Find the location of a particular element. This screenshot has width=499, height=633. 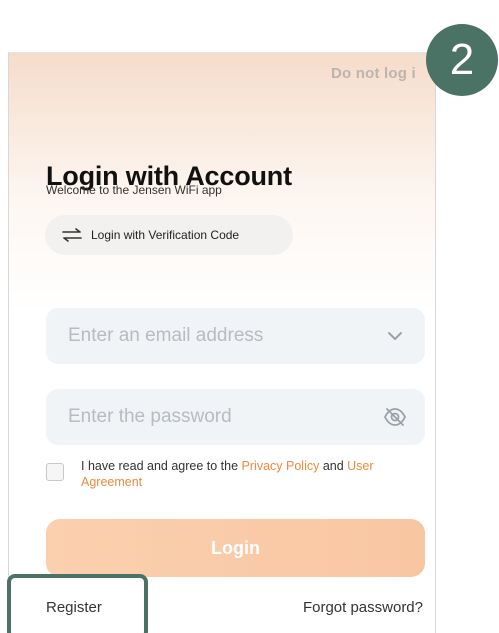

eye-off-icon is located at coordinates (395, 417).